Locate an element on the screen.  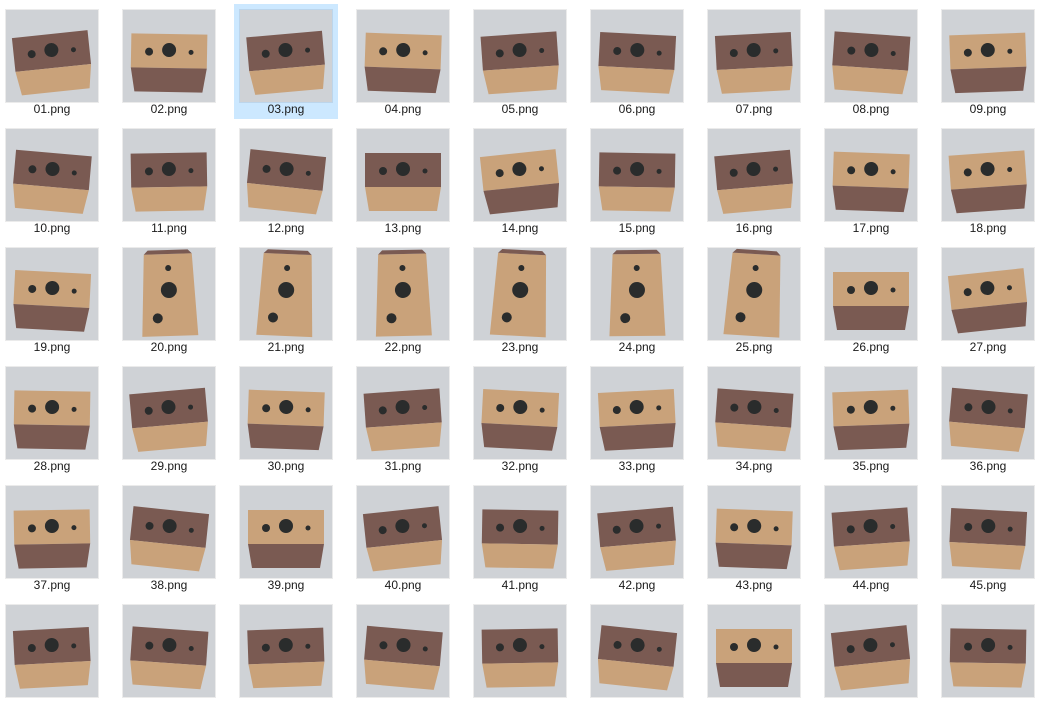
file-item: 31.png is located at coordinates (403, 418).